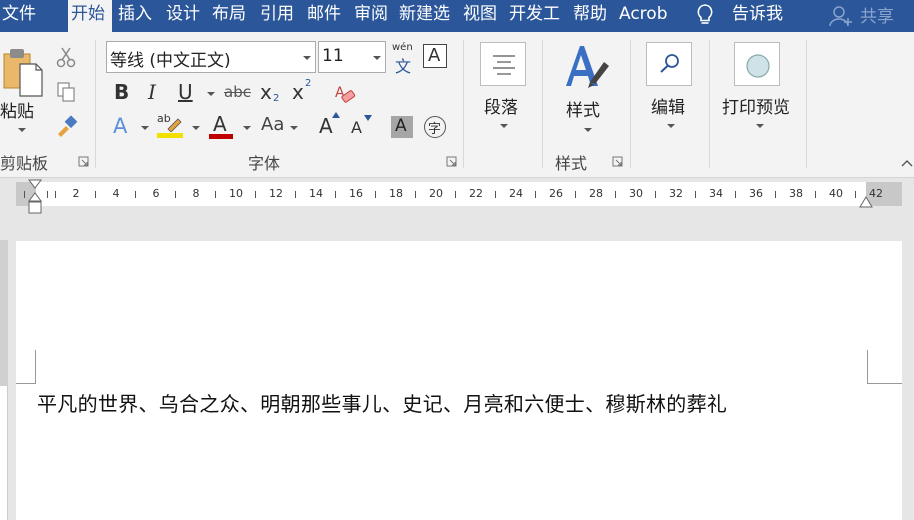  Describe the element at coordinates (480, 16) in the screenshot. I see `tab-view: 视图` at that location.